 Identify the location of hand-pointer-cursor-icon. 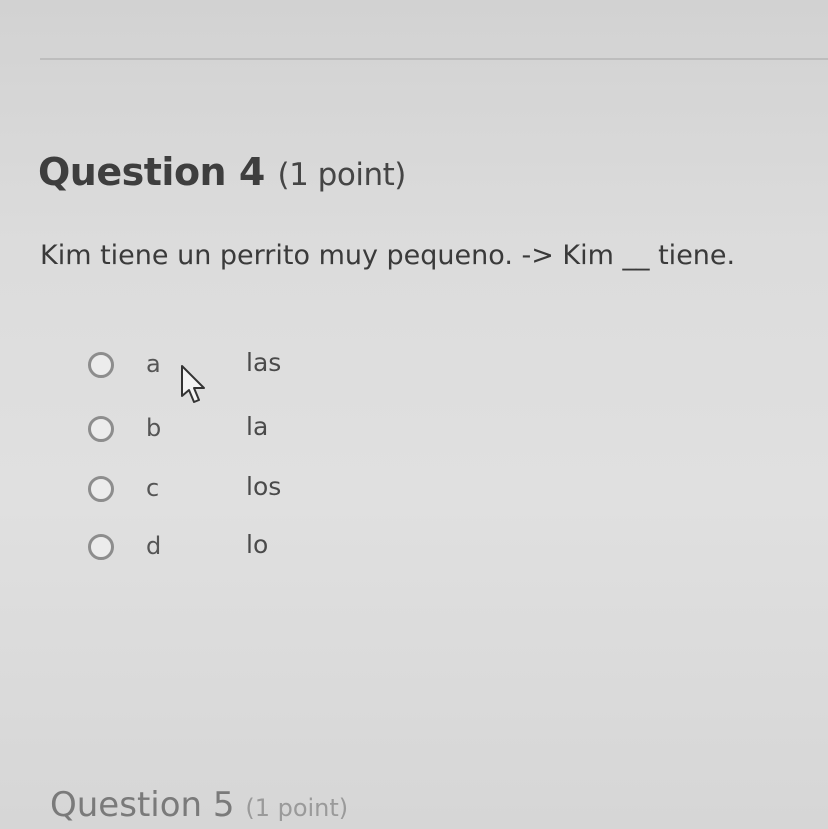
(193, 384).